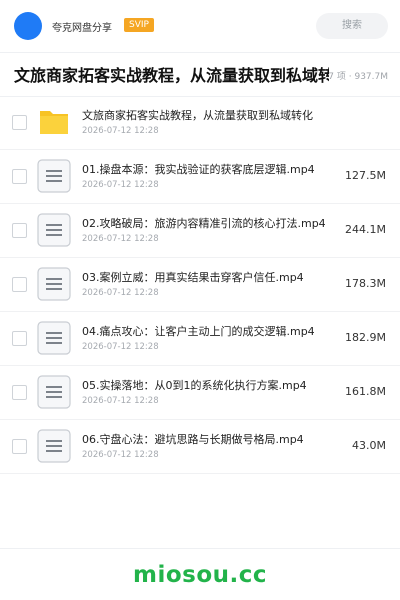  I want to click on file-size: 161.8M, so click(365, 391).